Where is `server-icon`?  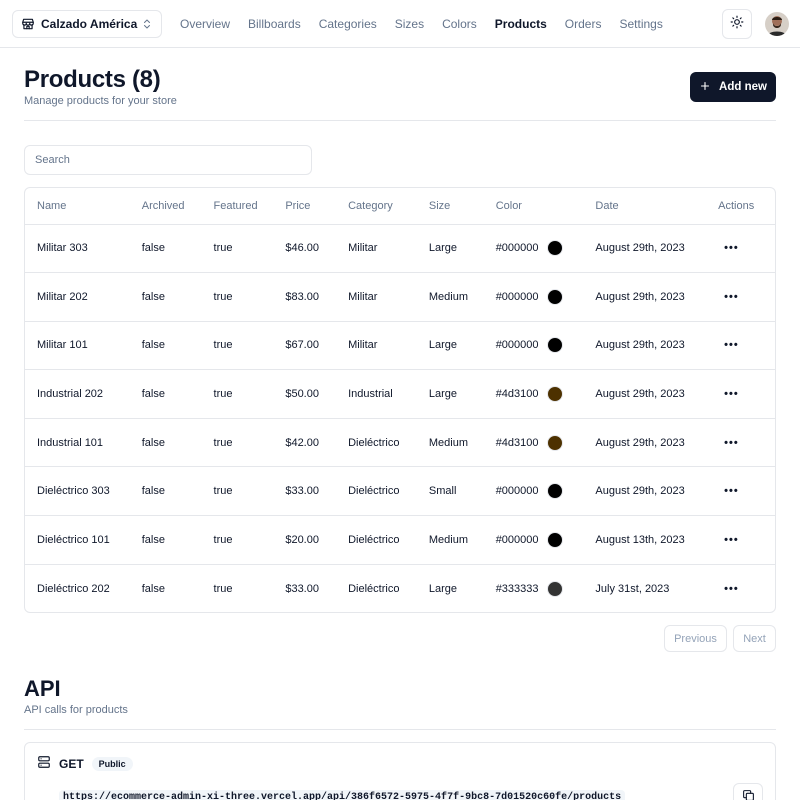 server-icon is located at coordinates (44, 763).